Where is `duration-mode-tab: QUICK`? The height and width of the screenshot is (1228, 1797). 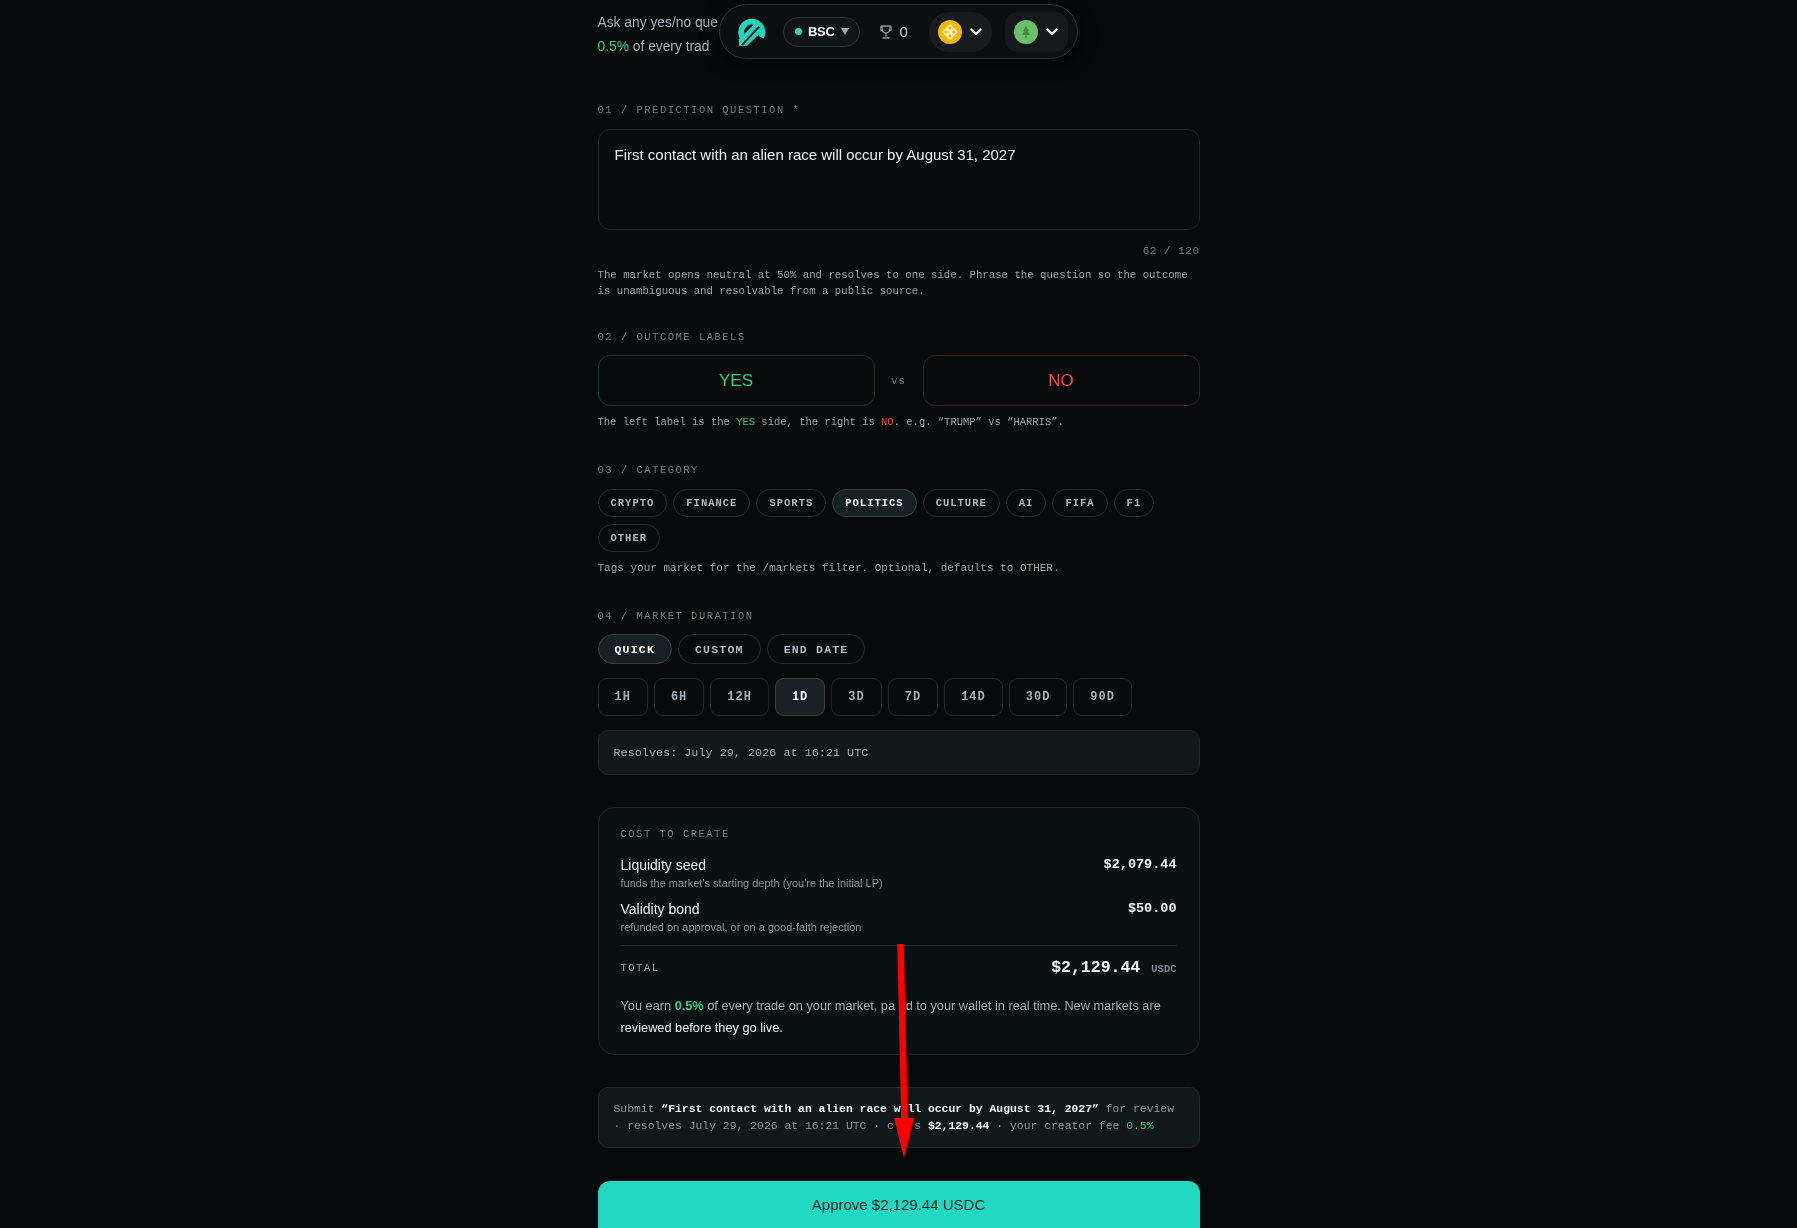
duration-mode-tab: QUICK is located at coordinates (634, 649).